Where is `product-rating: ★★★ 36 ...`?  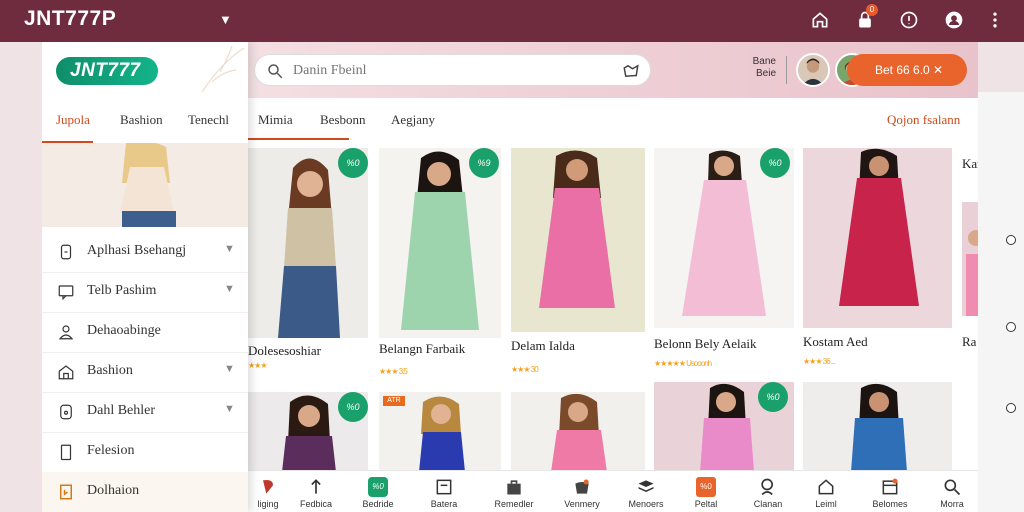
product-rating: ★★★ 36 ... is located at coordinates (819, 361).